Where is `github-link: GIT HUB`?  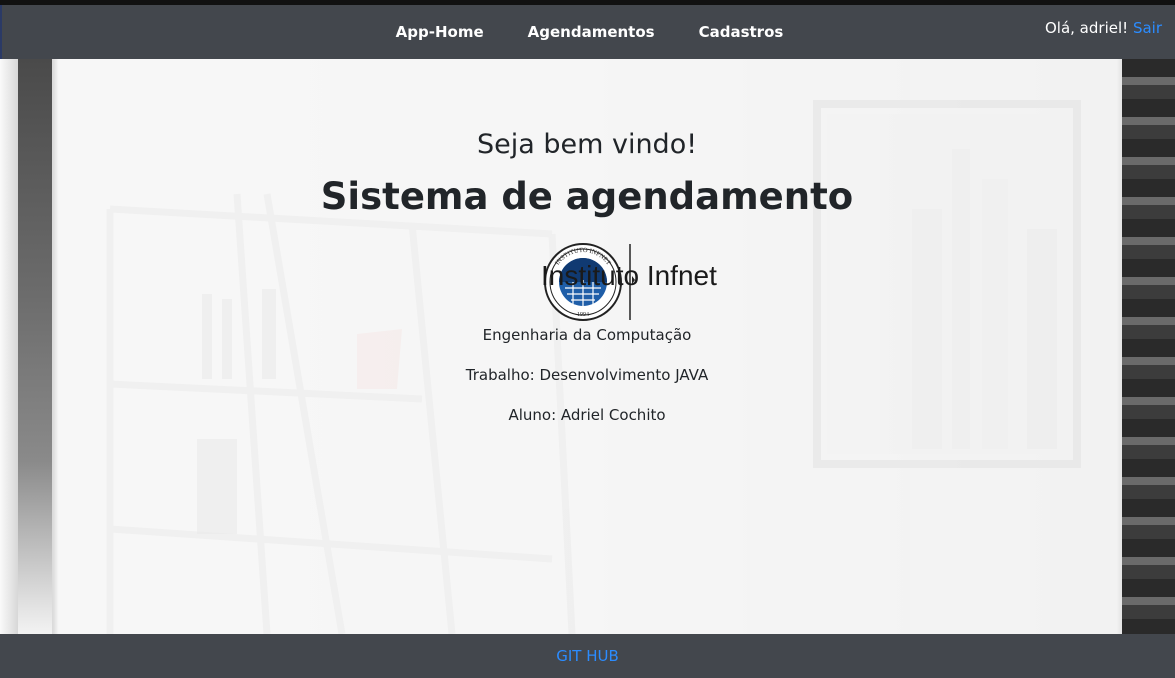 github-link: GIT HUB is located at coordinates (587, 656).